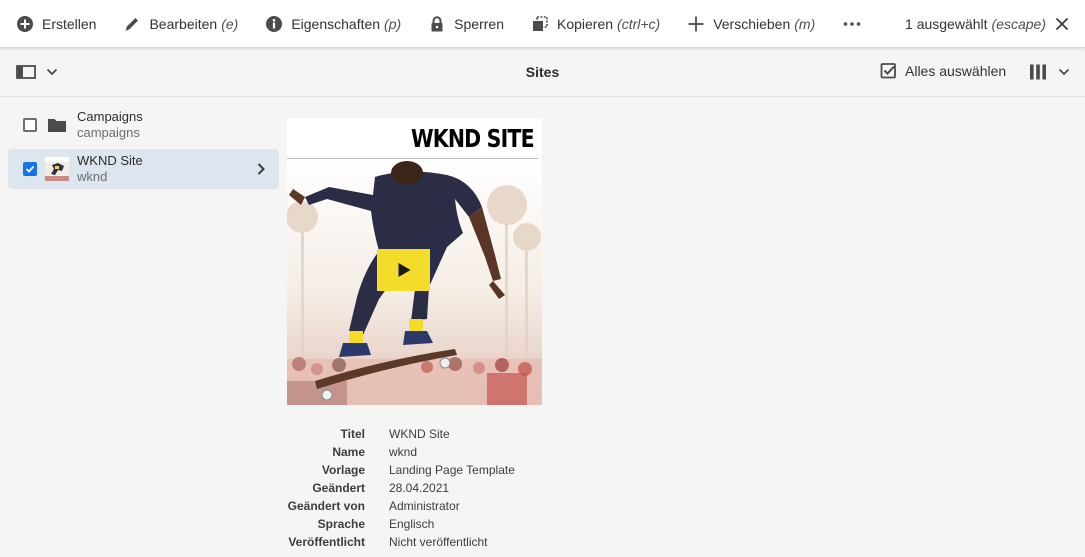 Image resolution: width=1085 pixels, height=557 pixels. I want to click on move-label: Verschieben, so click(752, 23).